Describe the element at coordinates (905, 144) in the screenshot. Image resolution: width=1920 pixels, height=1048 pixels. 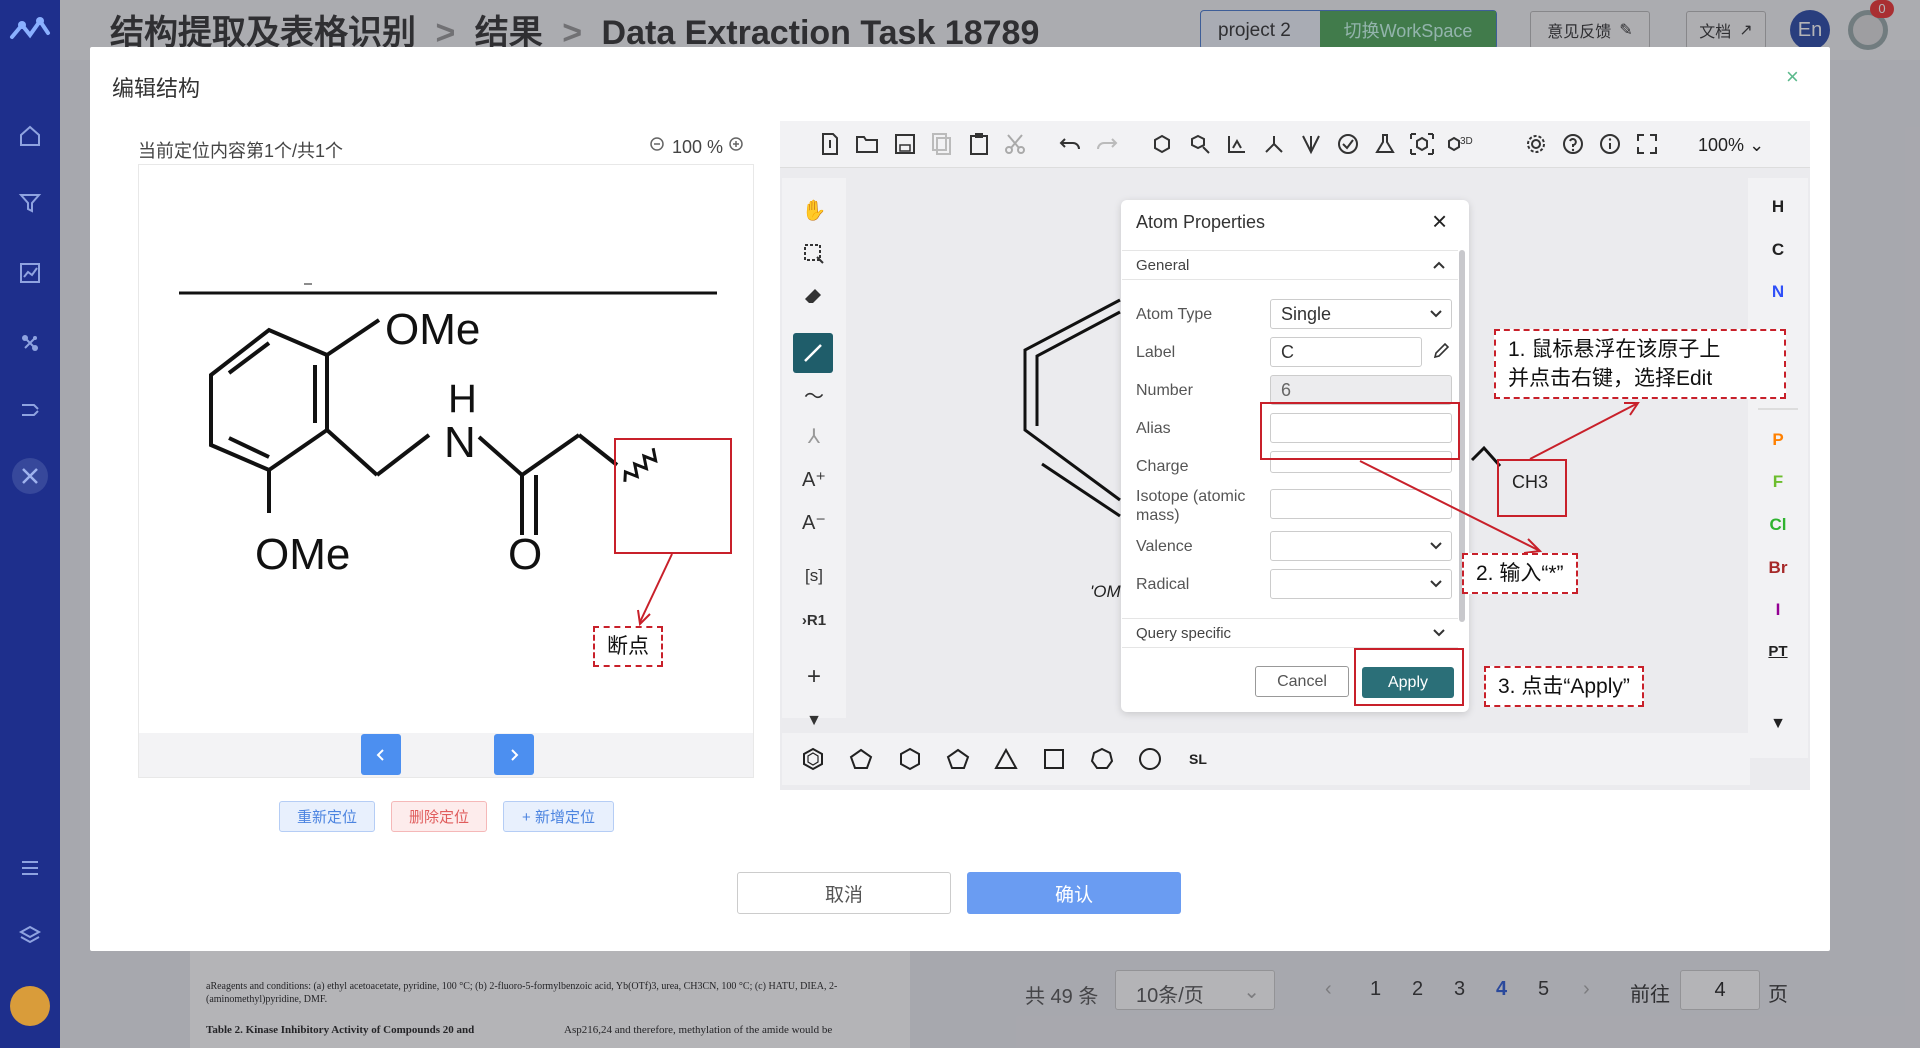
I see `save-icon` at that location.